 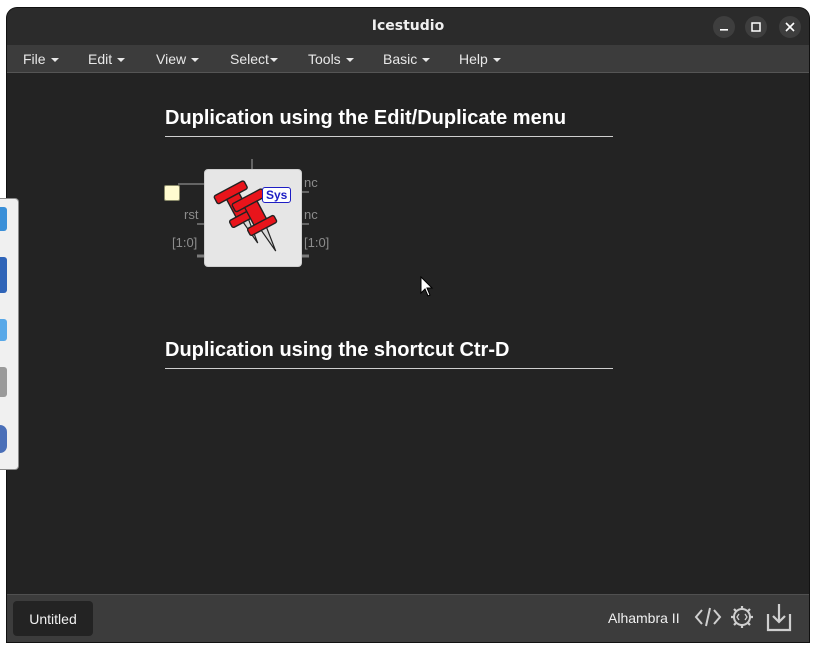 I want to click on menu-tools-label: Tools, so click(x=324, y=59).